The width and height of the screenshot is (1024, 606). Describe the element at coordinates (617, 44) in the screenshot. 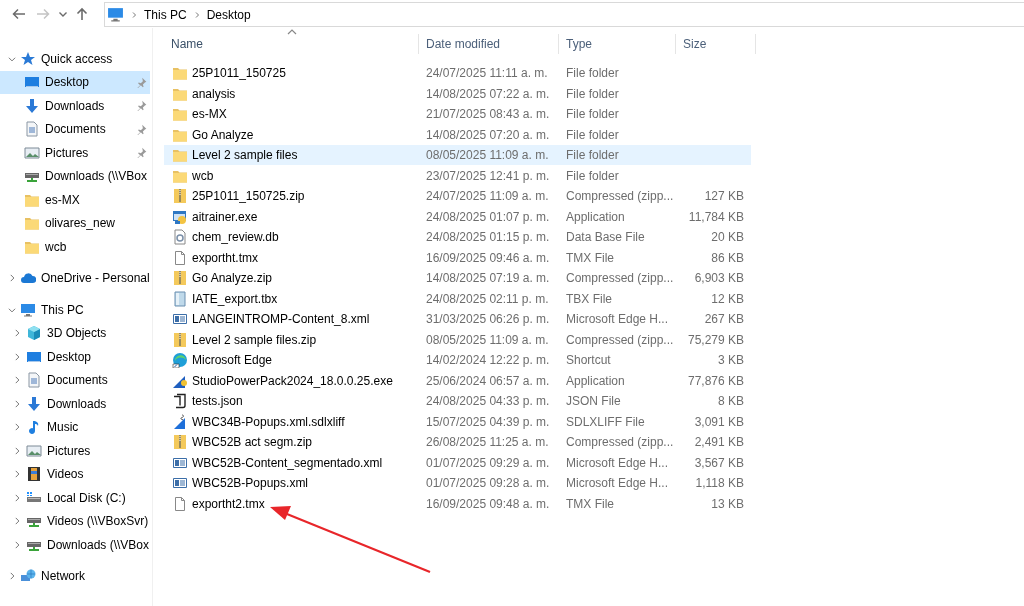

I see `column-header: Type` at that location.